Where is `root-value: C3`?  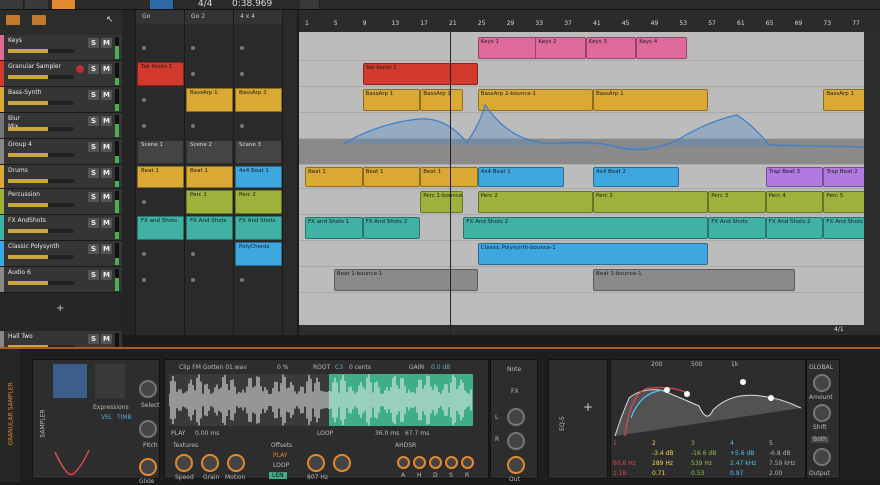 root-value: C3 is located at coordinates (339, 367).